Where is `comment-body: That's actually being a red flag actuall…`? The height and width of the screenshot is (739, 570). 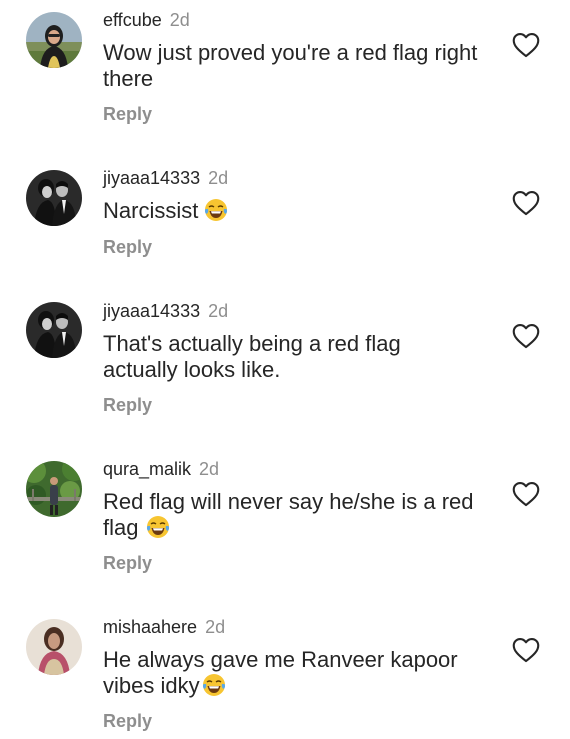 comment-body: That's actually being a red flag actuall… is located at coordinates (252, 356).